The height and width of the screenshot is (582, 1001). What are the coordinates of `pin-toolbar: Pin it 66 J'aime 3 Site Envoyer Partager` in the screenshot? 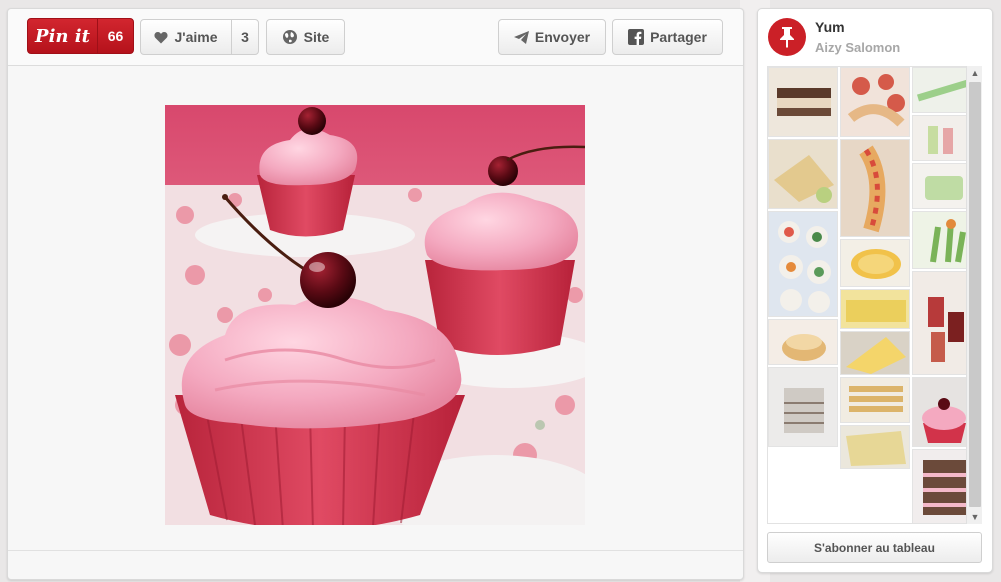 It's located at (375, 37).